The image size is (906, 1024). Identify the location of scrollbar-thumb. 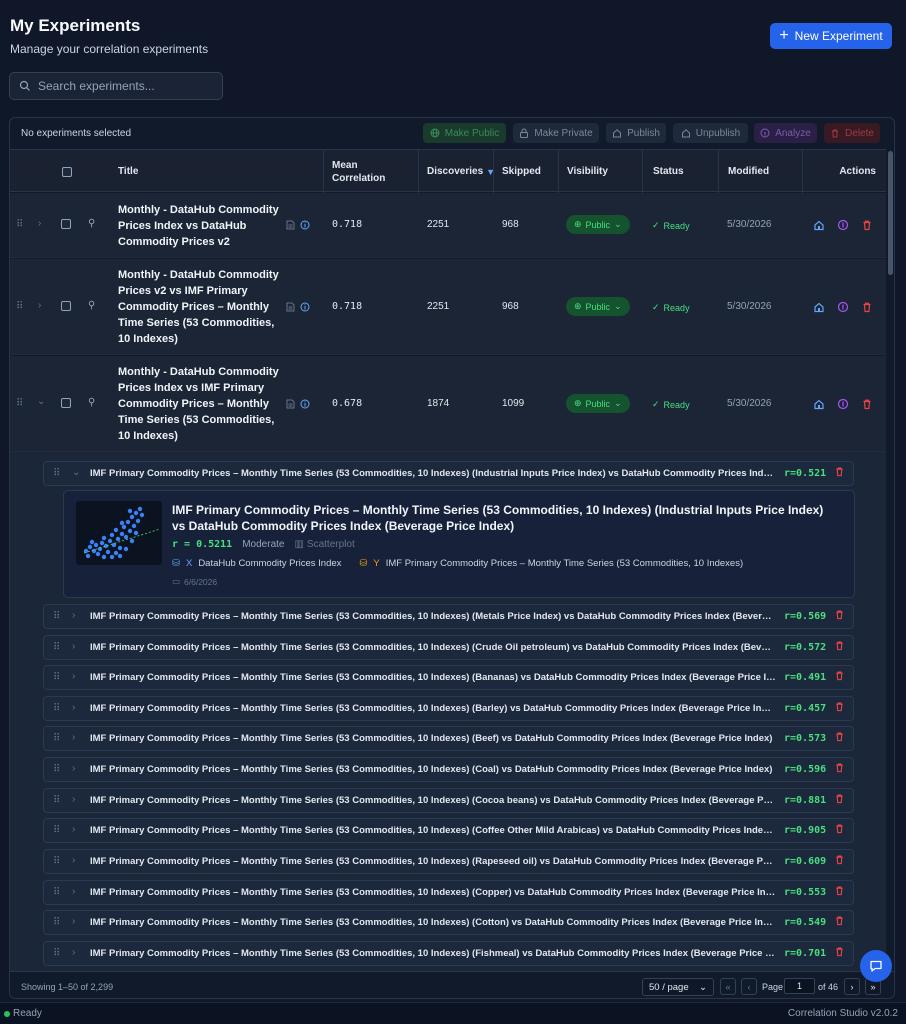
(890, 213).